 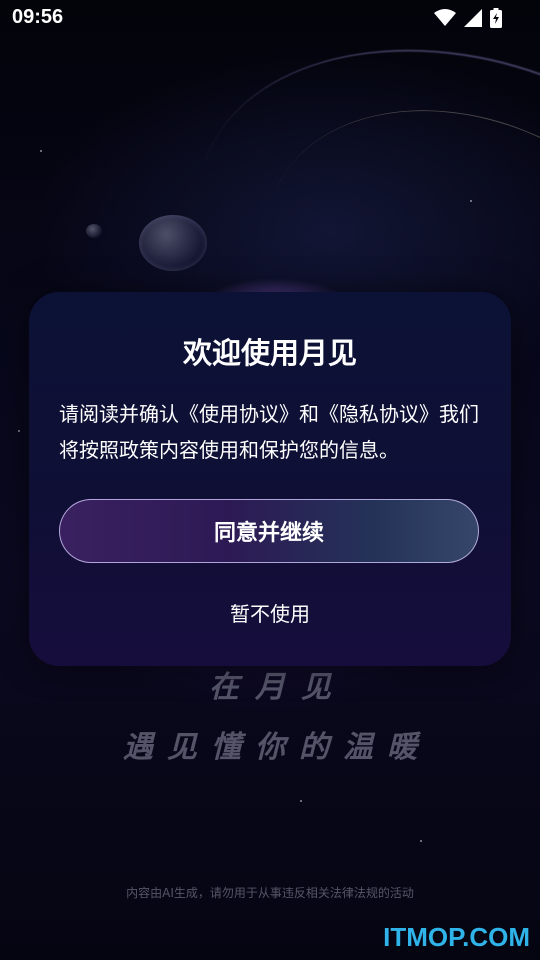 I want to click on message-middle: 和, so click(x=309, y=414).